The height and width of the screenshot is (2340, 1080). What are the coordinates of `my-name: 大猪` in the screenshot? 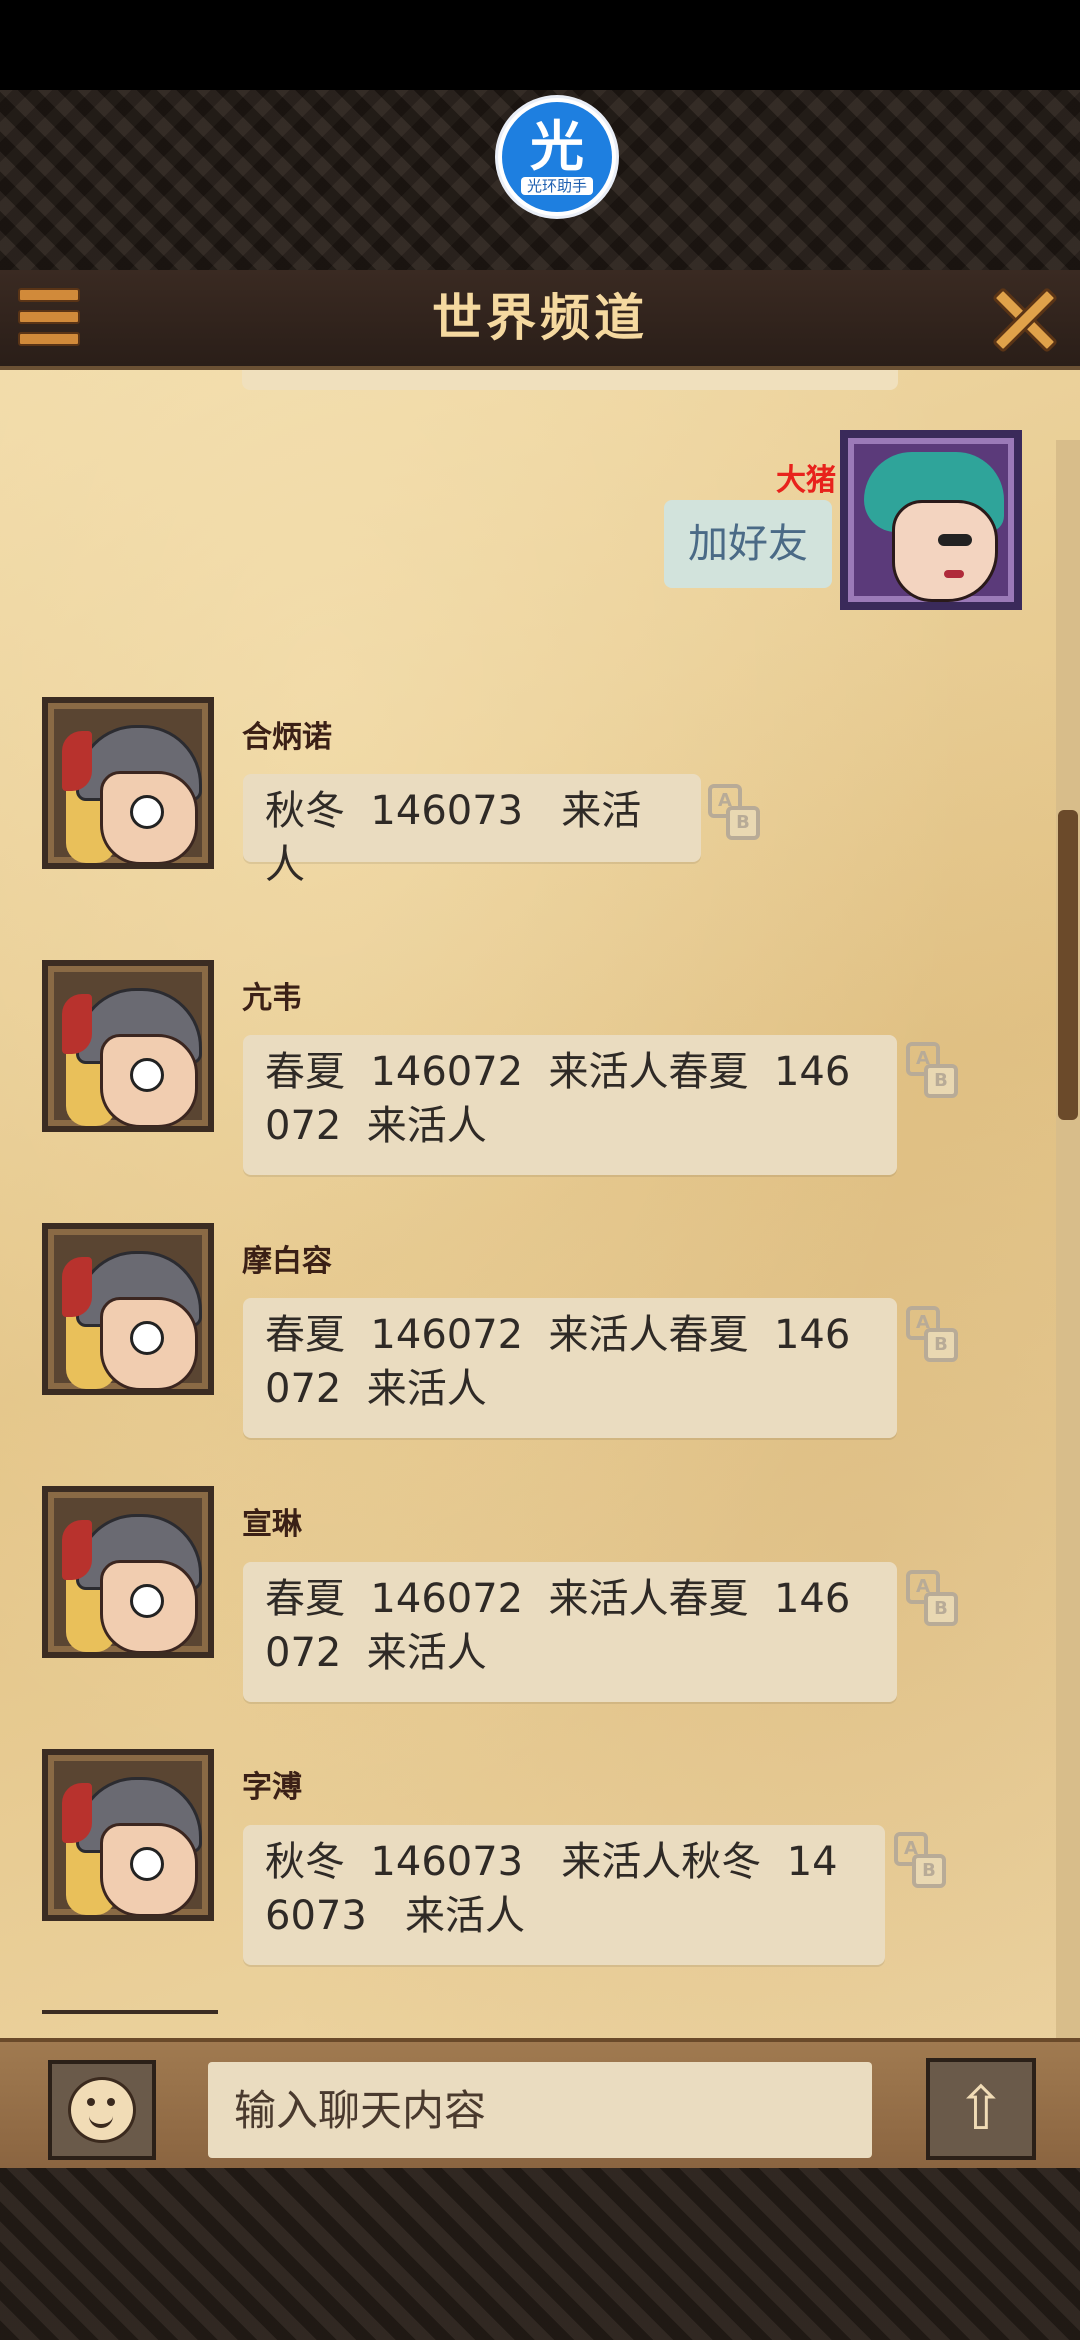 It's located at (806, 480).